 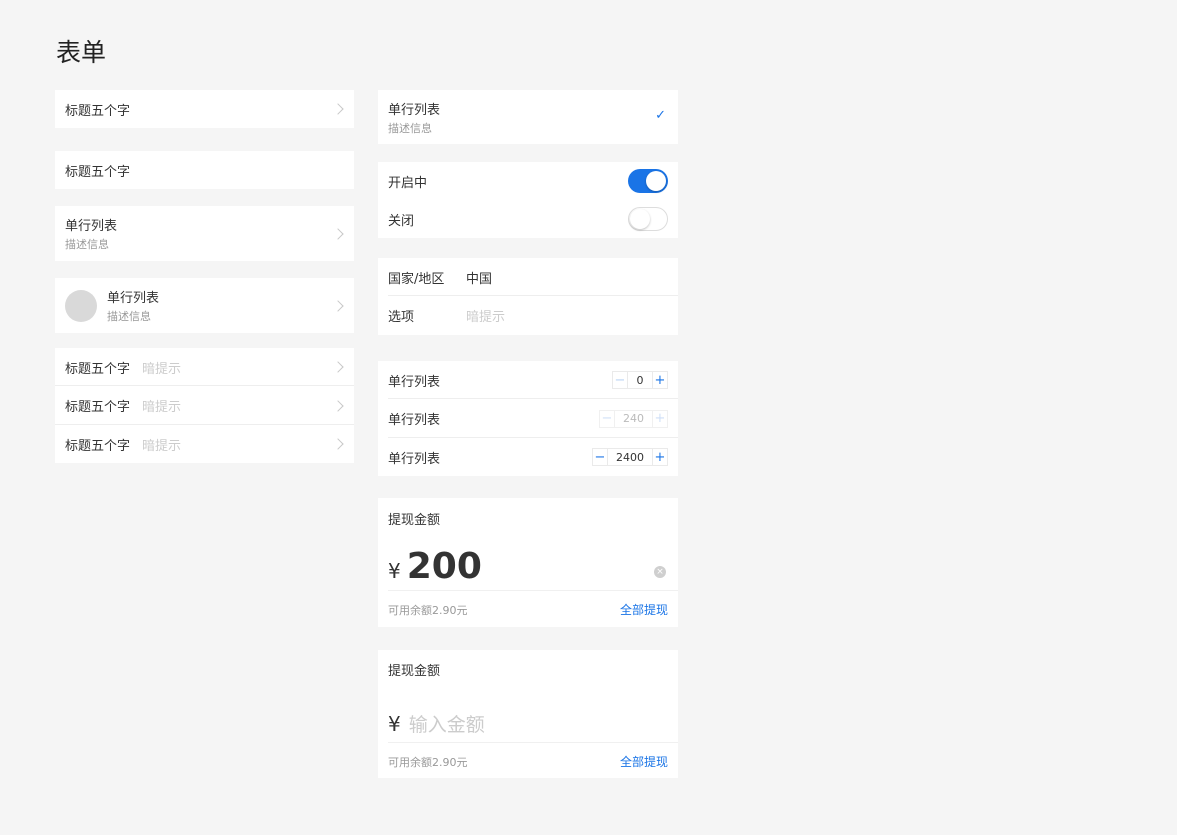 What do you see at coordinates (401, 317) in the screenshot?
I see `field-label: 选项` at bounding box center [401, 317].